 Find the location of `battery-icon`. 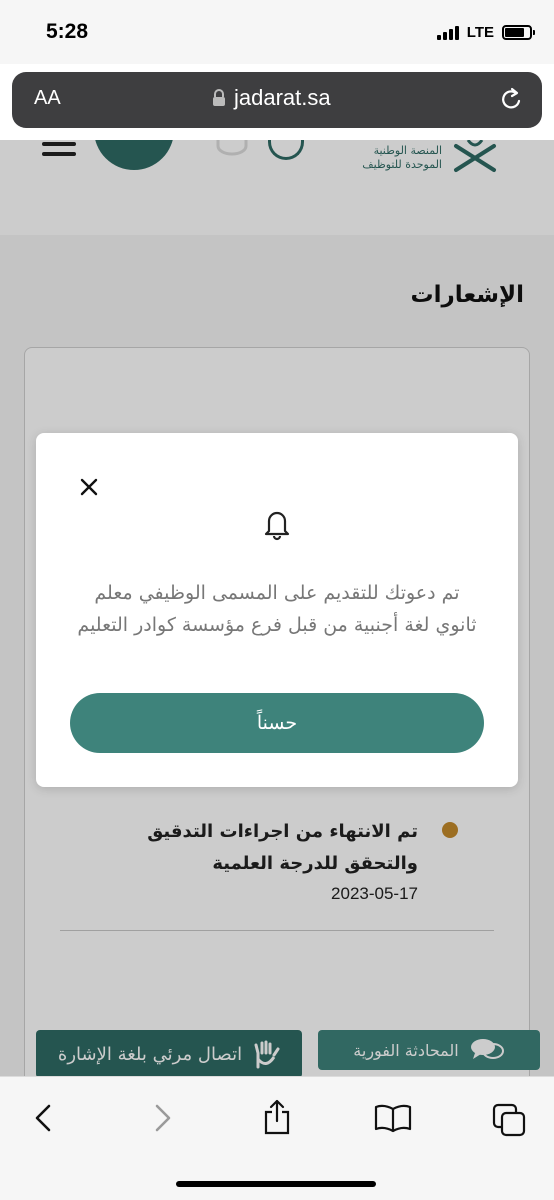

battery-icon is located at coordinates (518, 32).